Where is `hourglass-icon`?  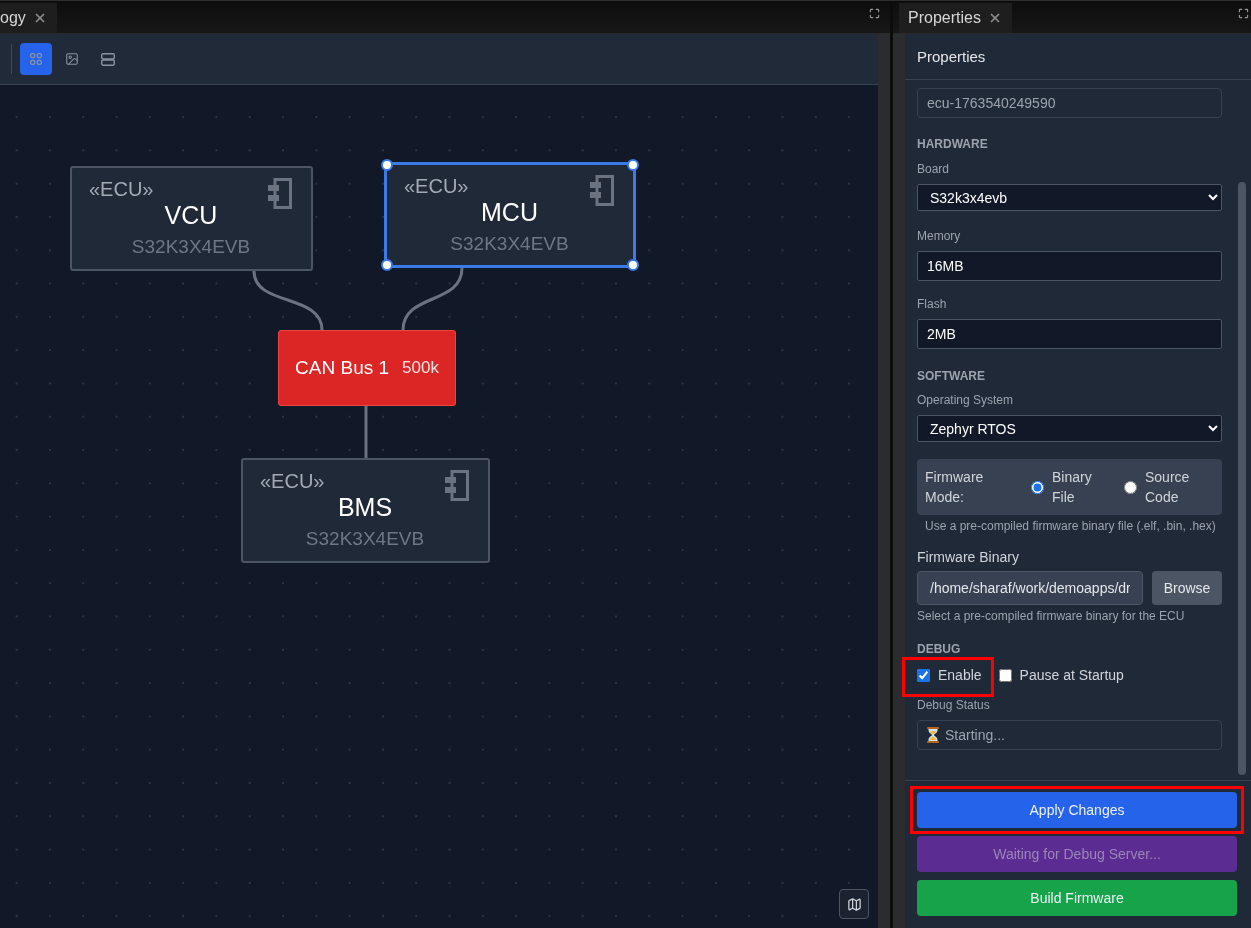 hourglass-icon is located at coordinates (933, 735).